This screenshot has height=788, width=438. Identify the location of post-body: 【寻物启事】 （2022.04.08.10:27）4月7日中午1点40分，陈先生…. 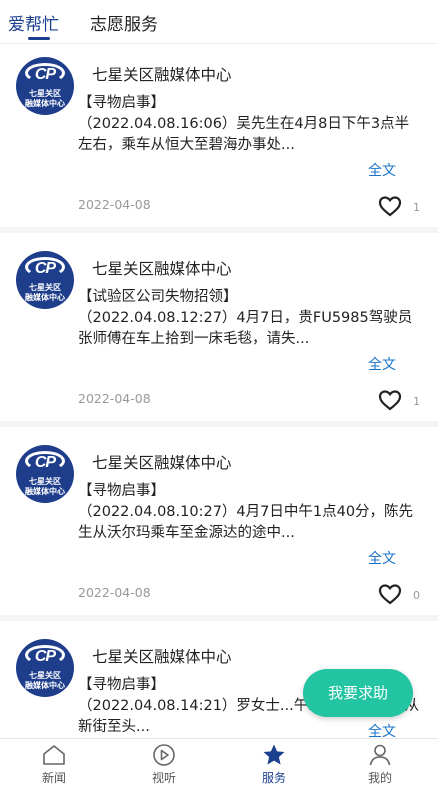
(250, 512).